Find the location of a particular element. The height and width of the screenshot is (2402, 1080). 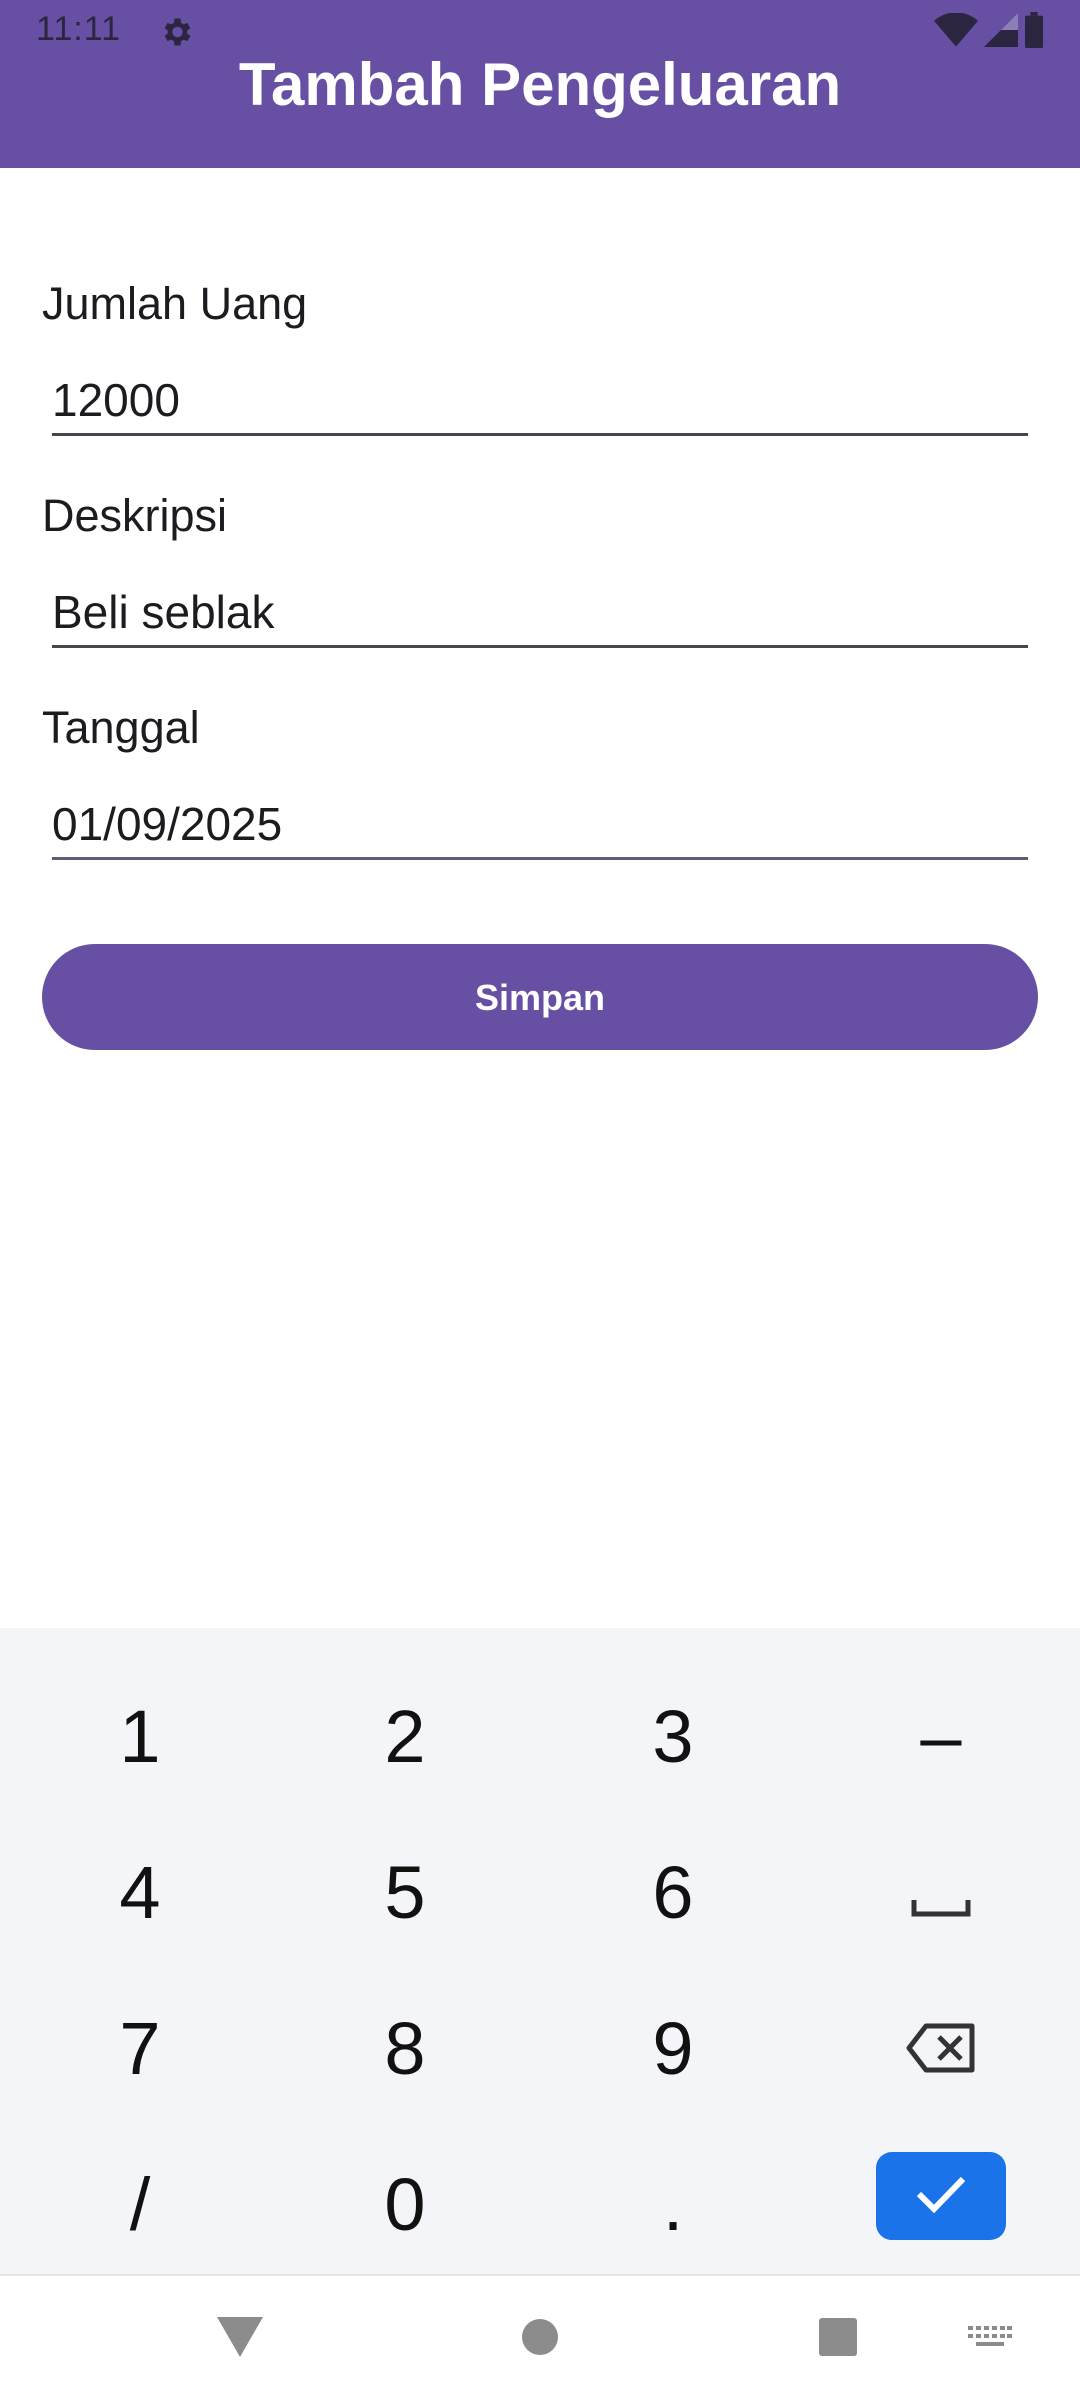

key-slash: / is located at coordinates (140, 2204).